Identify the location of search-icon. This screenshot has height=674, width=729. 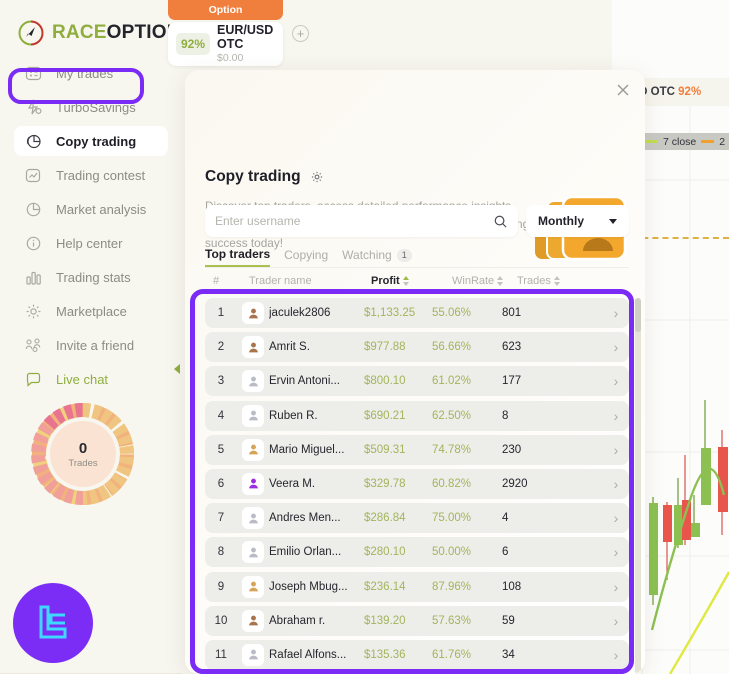
(500, 221).